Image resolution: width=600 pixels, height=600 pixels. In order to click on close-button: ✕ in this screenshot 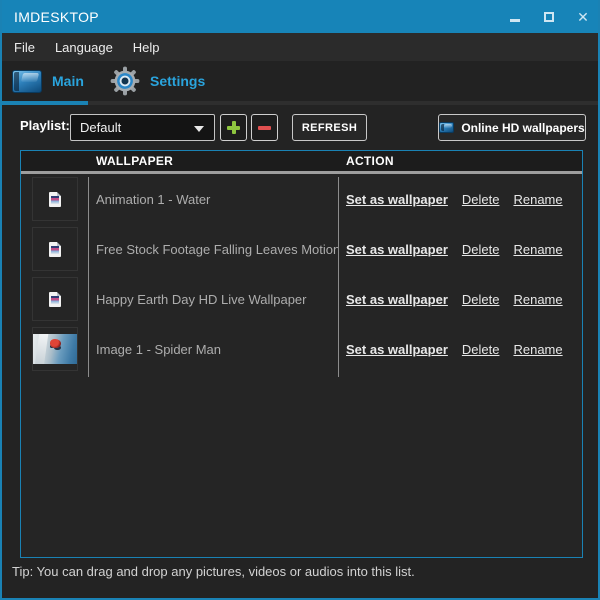, I will do `click(582, 16)`.